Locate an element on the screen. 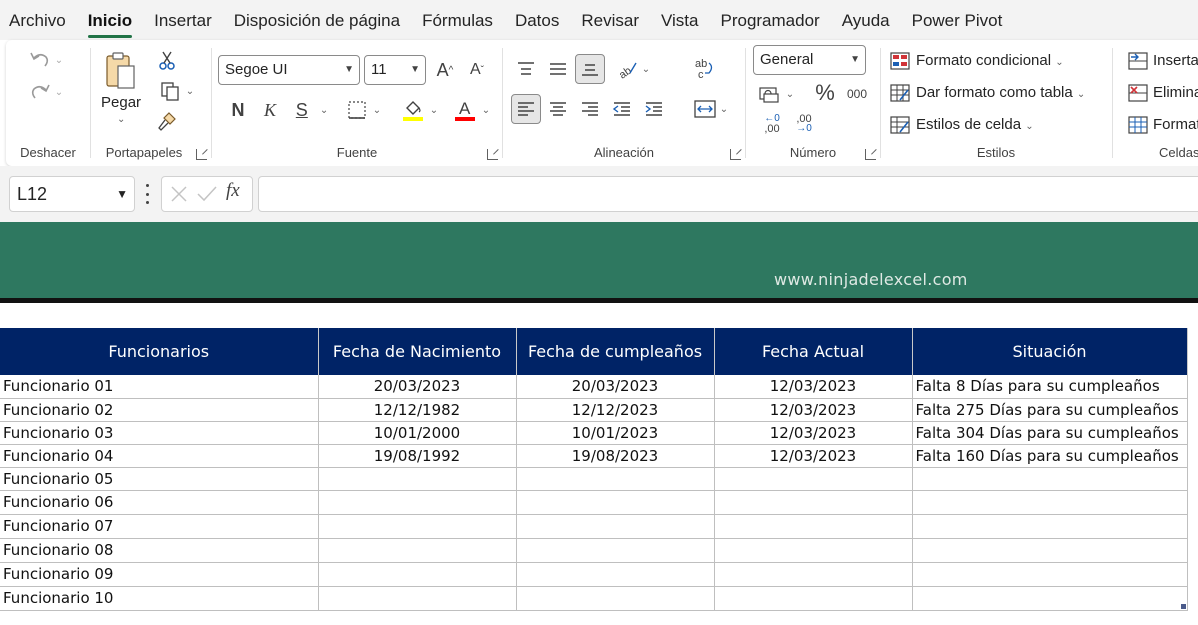  increase-indent-icon is located at coordinates (654, 109).